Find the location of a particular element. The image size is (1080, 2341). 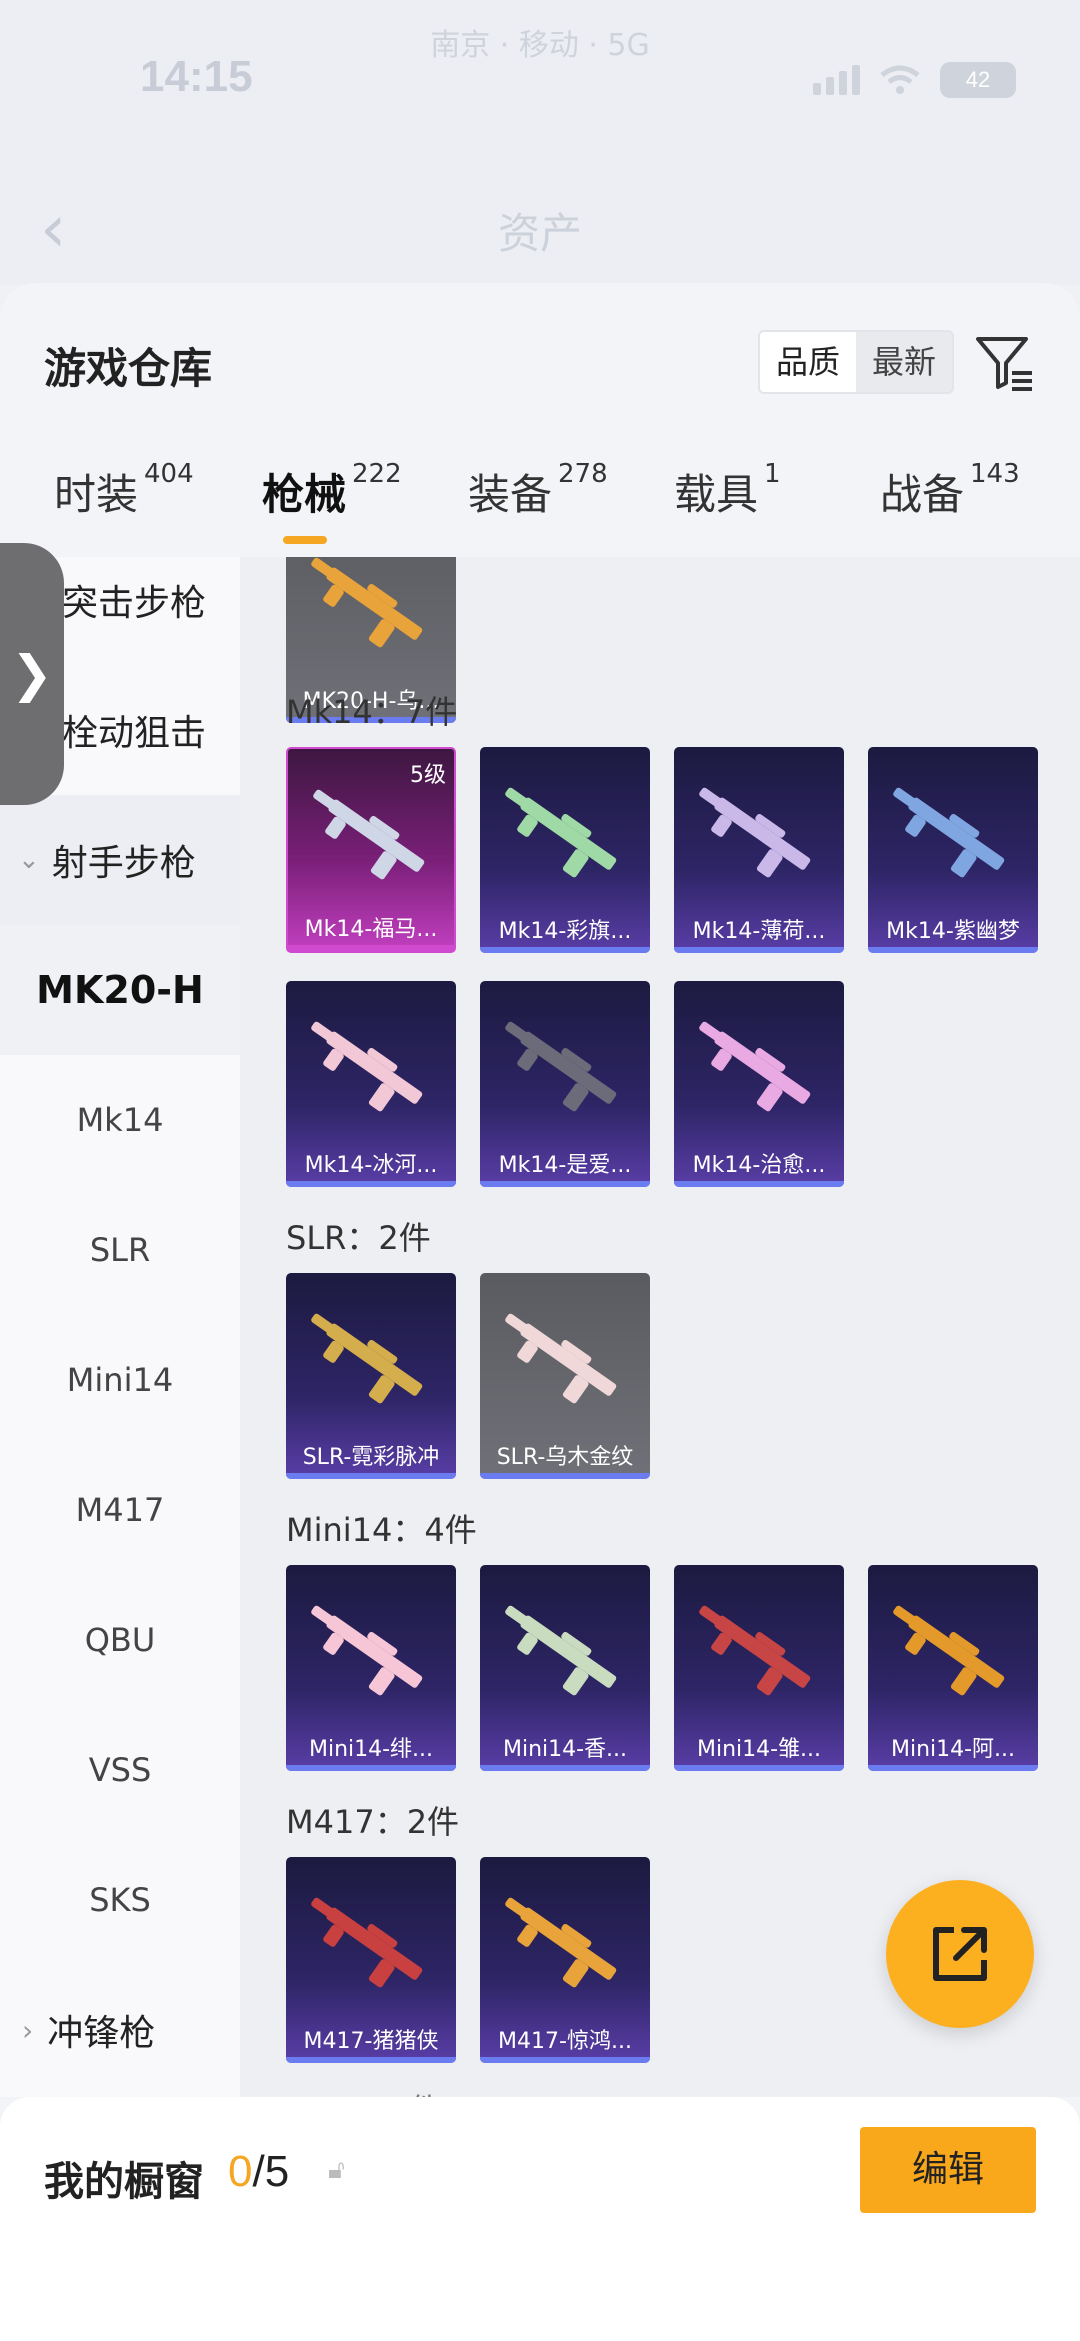

status-icons: 42 is located at coordinates (914, 80).